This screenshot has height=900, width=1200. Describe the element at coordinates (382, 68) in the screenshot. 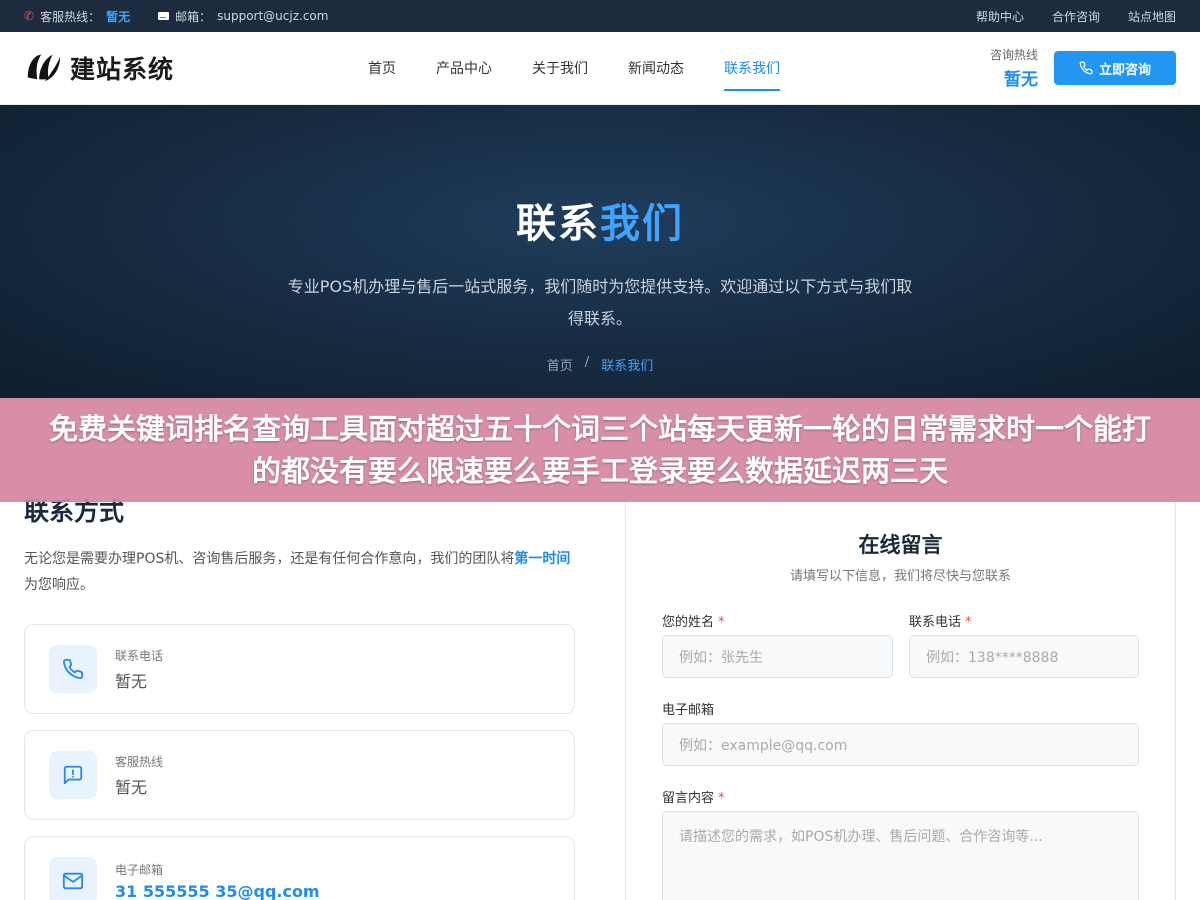

I see `nav-home: 首页` at that location.